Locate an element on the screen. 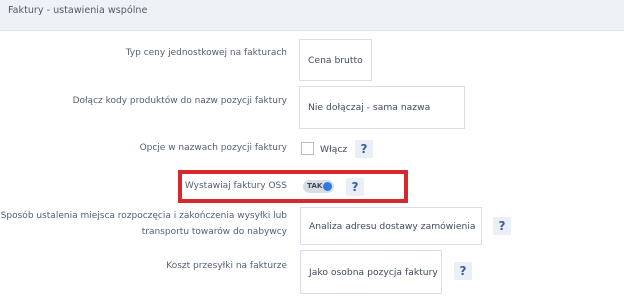 The image size is (624, 301). place-method-value: Analiza adresu dostawy zamówienia is located at coordinates (392, 226).